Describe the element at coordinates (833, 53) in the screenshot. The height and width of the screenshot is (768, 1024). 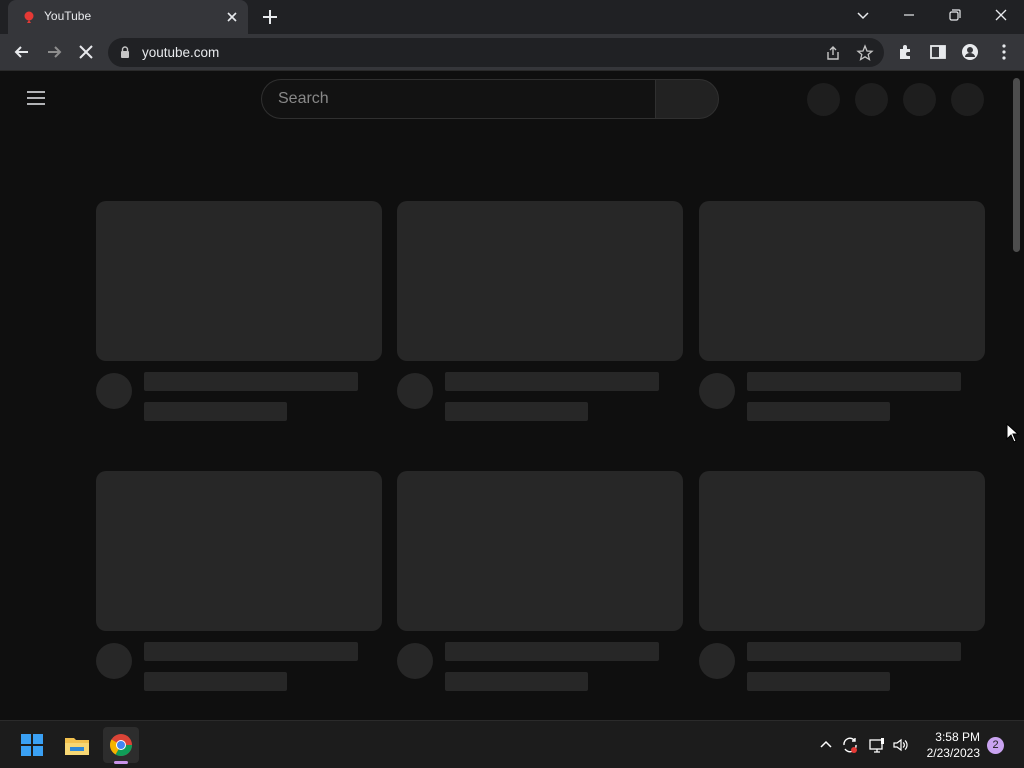
I see `share-icon` at that location.